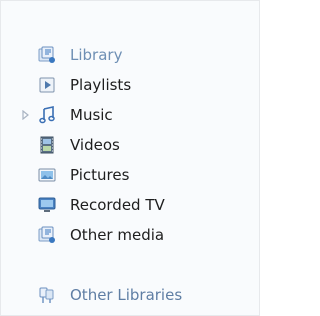 This screenshot has height=316, width=320. What do you see at coordinates (126, 295) in the screenshot?
I see `nav-item-label: Other Libraries` at bounding box center [126, 295].